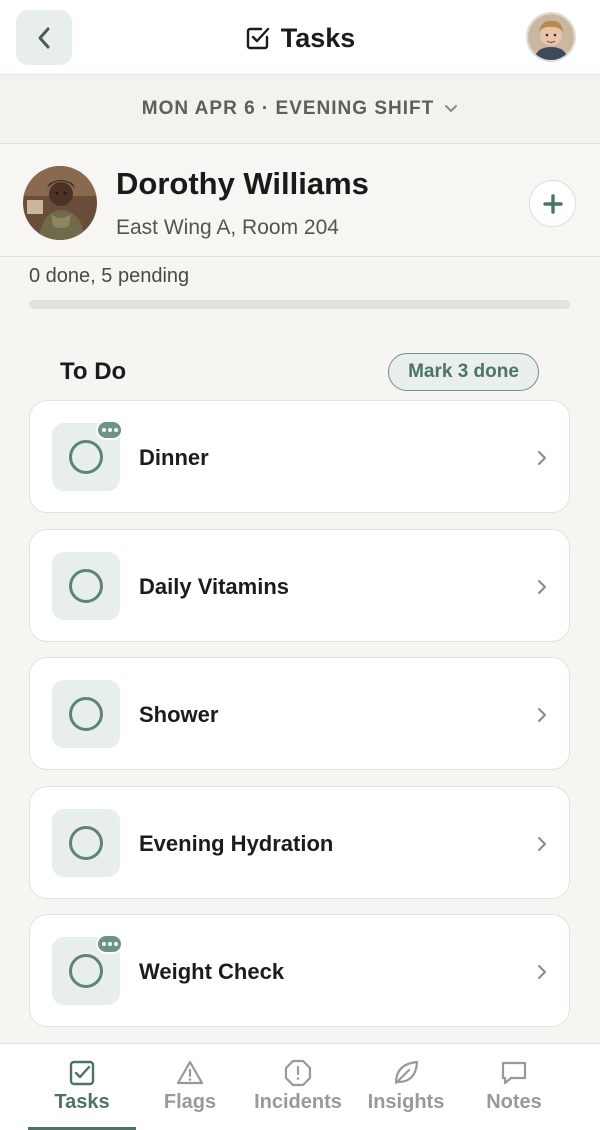 The height and width of the screenshot is (1130, 600). Describe the element at coordinates (109, 276) in the screenshot. I see `progress-summary: 0 done, 5 pending` at that location.